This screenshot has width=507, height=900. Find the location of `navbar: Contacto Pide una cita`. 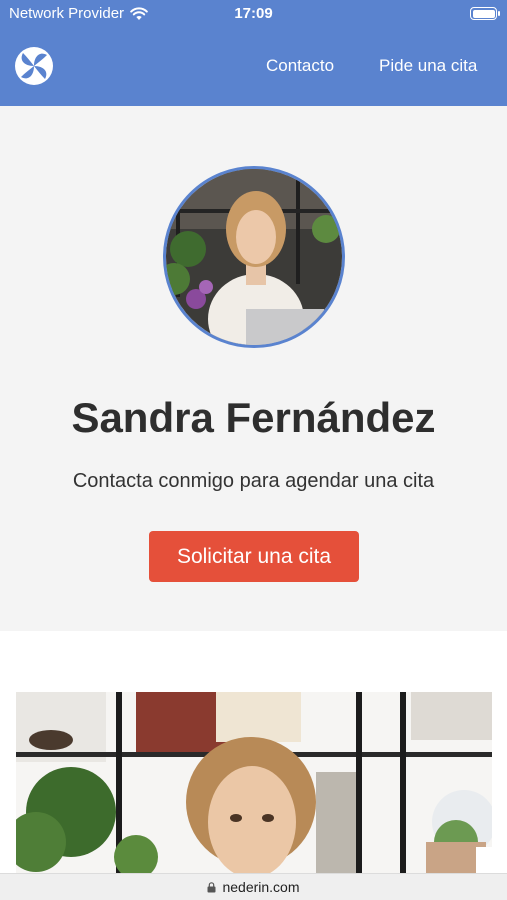

navbar: Contacto Pide una cita is located at coordinates (253, 67).